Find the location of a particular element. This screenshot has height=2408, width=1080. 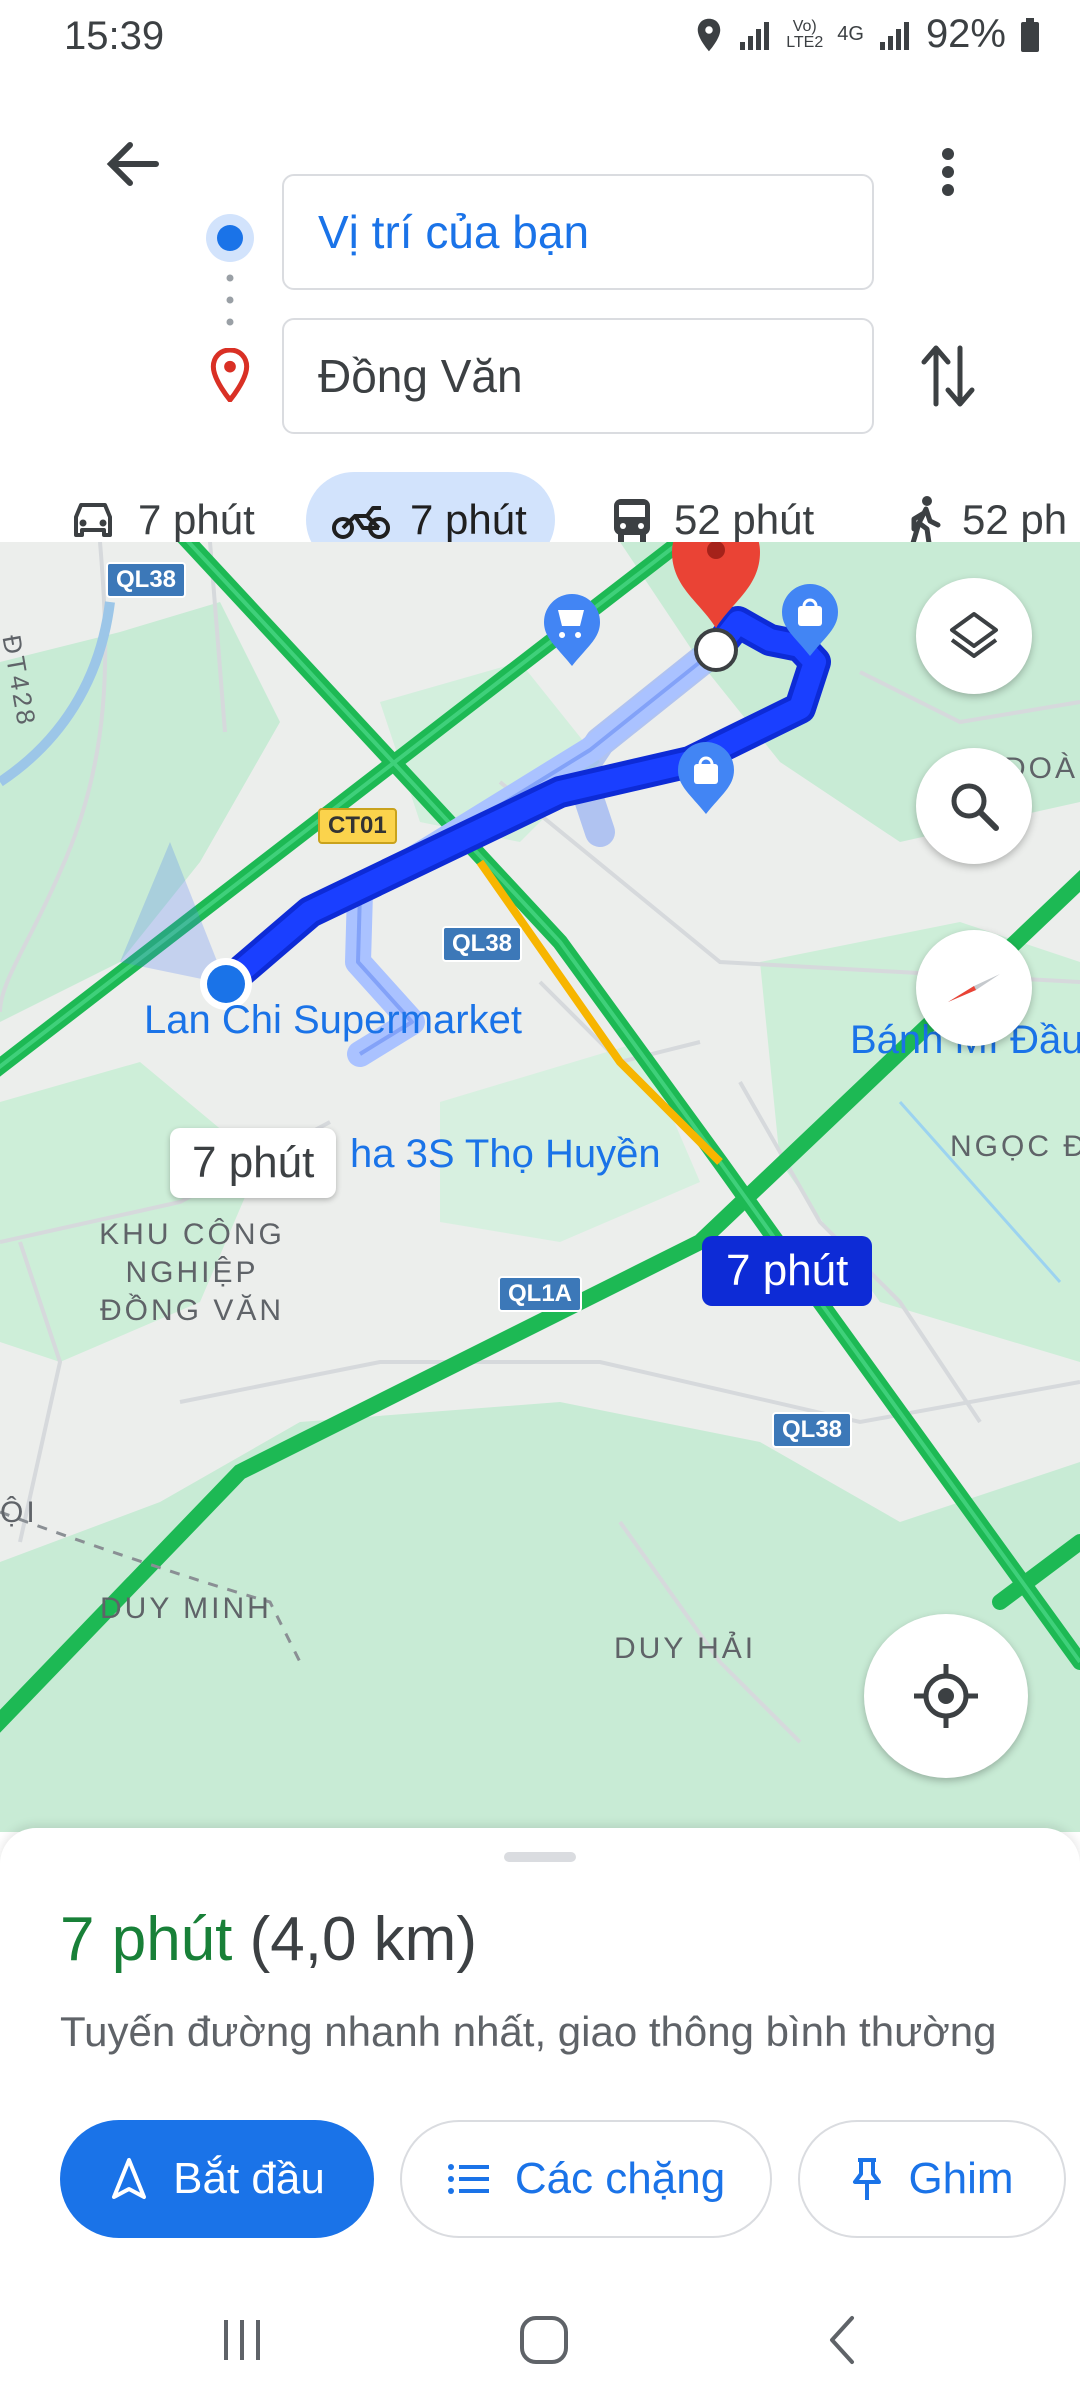

my-location-button is located at coordinates (946, 1696).